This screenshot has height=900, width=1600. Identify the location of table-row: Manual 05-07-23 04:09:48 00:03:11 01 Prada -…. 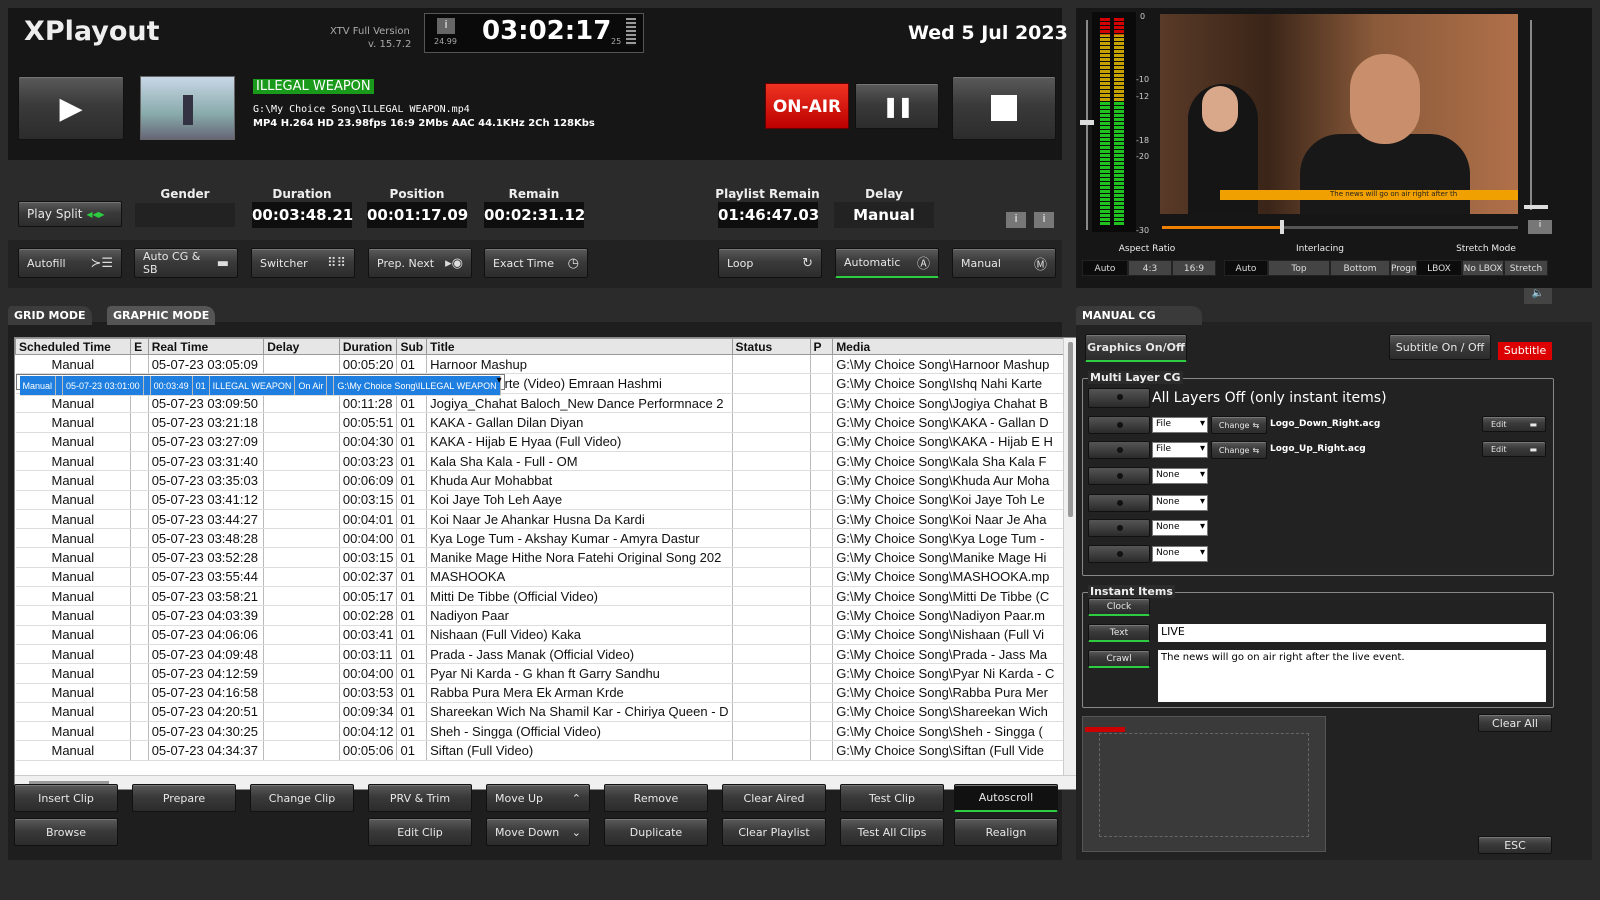
(546, 654).